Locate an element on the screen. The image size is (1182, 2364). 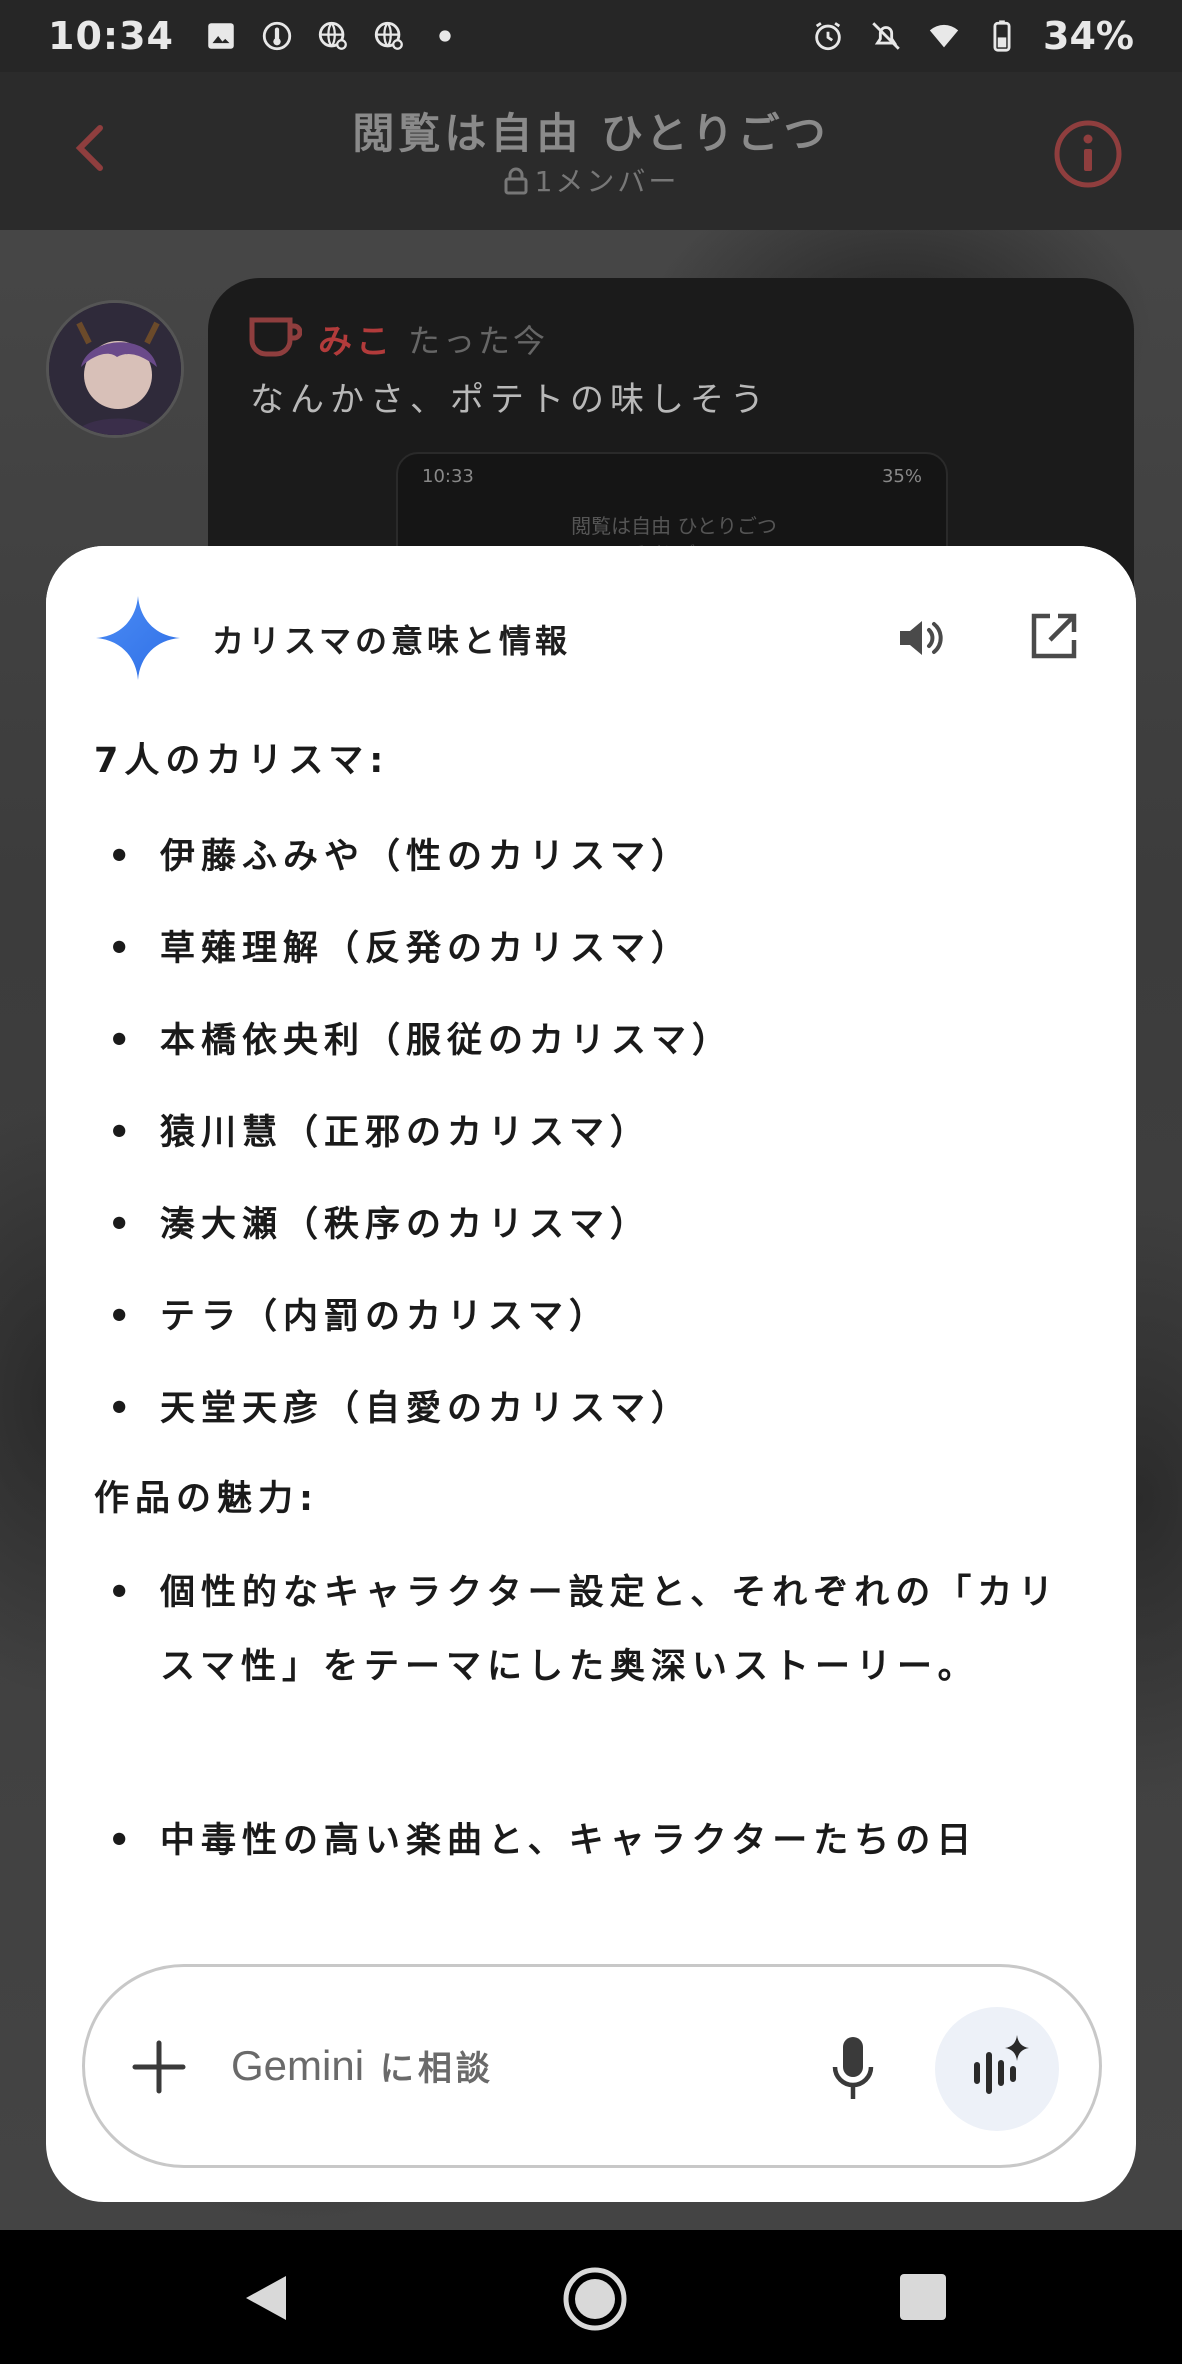
bell-off-icon is located at coordinates (886, 36).